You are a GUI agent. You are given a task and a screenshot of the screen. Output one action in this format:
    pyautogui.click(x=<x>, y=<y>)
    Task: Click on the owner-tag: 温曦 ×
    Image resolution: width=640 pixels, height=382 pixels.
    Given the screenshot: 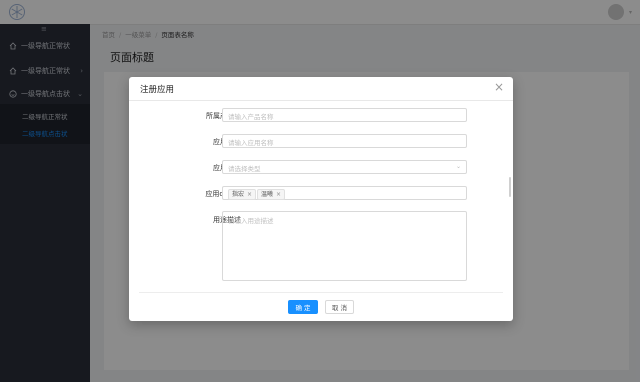 What is the action you would take?
    pyautogui.click(x=271, y=194)
    